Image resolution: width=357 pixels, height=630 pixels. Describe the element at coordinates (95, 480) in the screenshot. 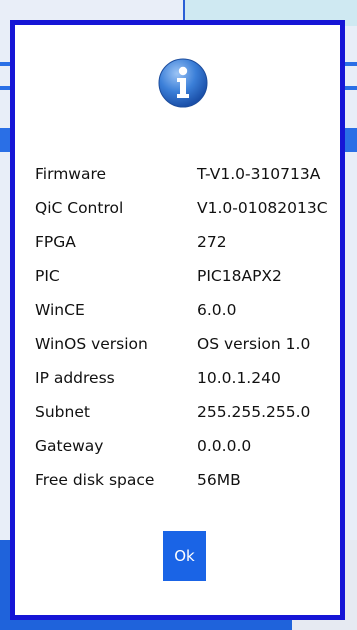

I see `info-label: Free disk space` at that location.